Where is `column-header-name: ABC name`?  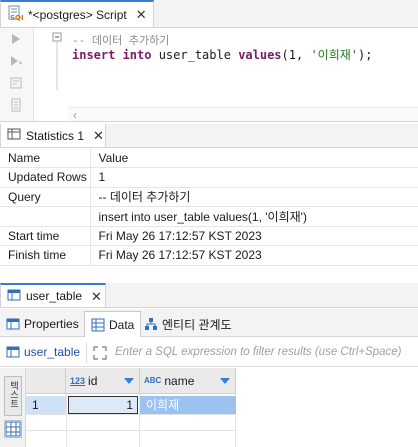 column-header-name: ABC name is located at coordinates (188, 381).